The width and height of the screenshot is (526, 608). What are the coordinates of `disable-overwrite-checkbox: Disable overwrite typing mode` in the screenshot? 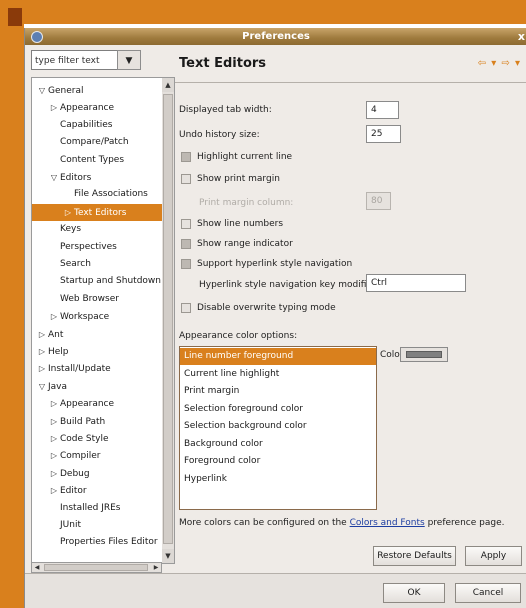 It's located at (258, 308).